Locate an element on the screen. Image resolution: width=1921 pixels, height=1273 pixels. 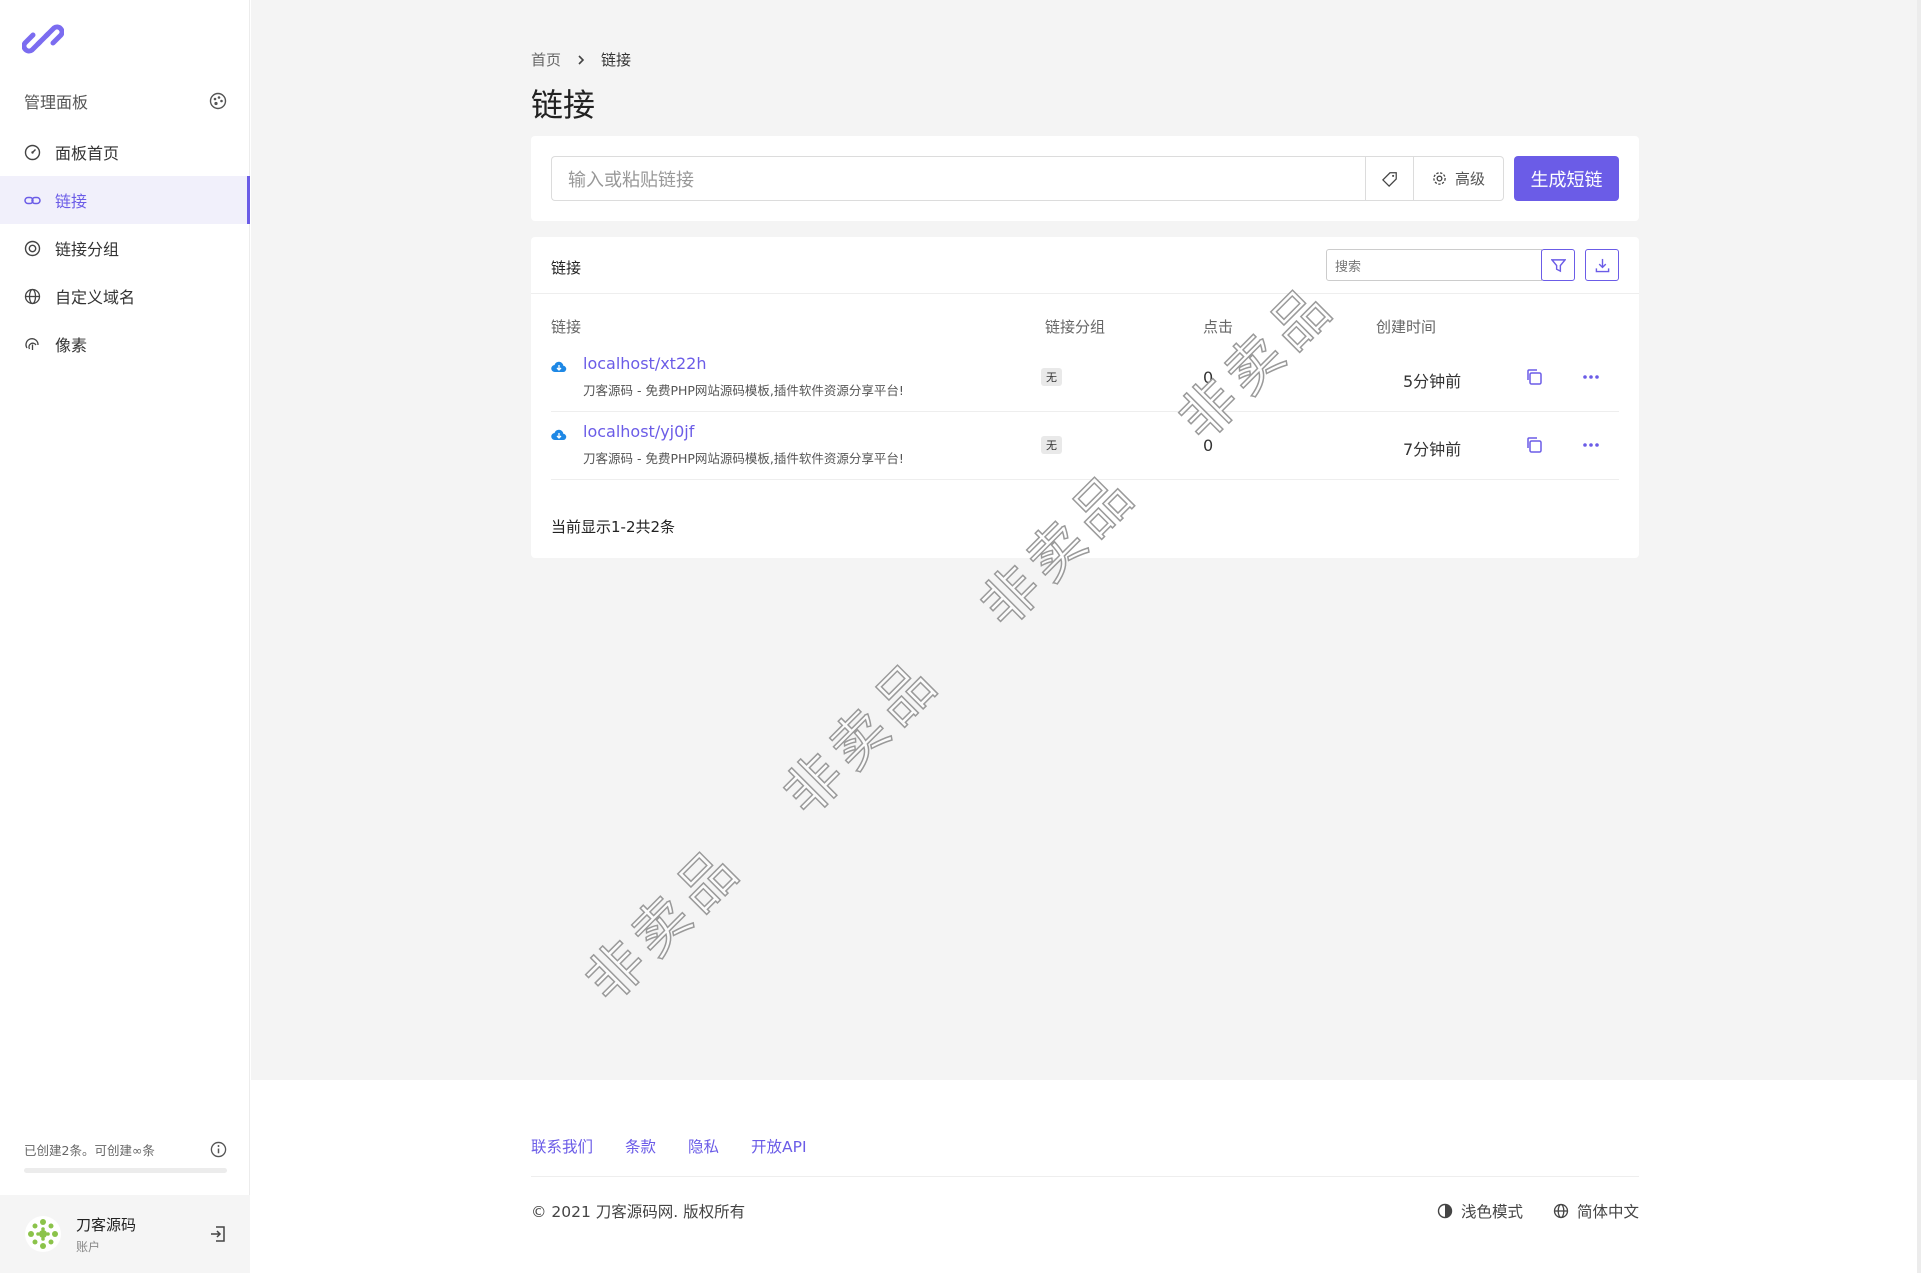
footer-divider is located at coordinates (1085, 1176).